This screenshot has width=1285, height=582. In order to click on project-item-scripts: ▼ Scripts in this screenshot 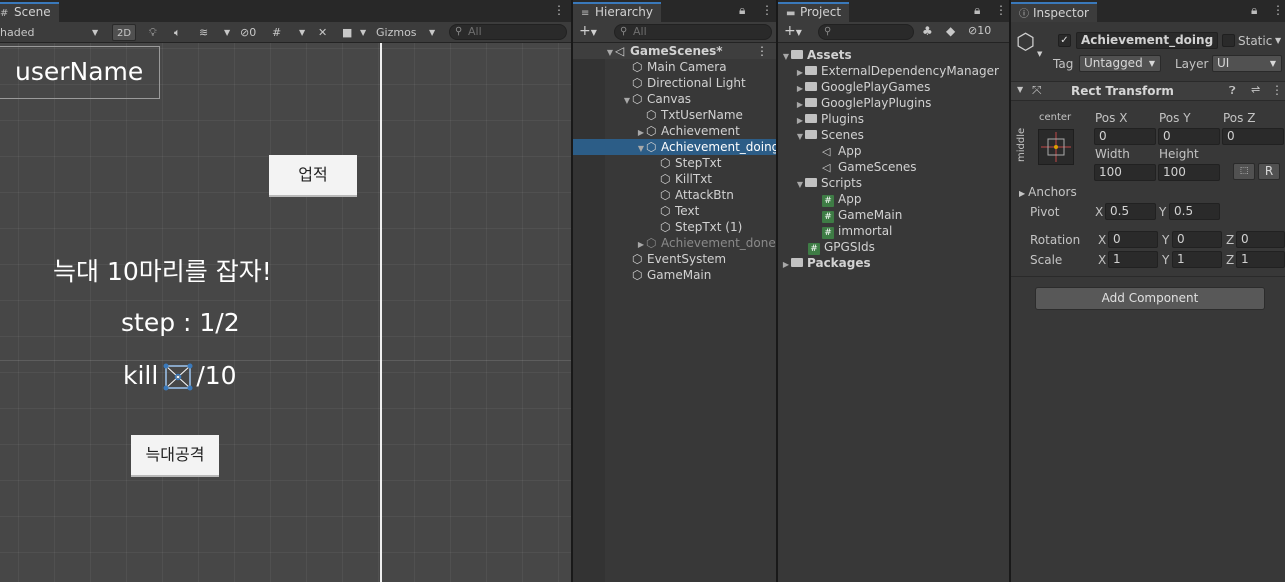, I will do `click(893, 183)`.